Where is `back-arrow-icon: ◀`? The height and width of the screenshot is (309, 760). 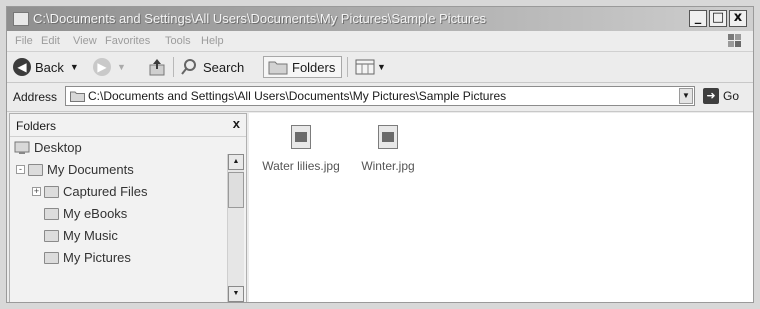
back-arrow-icon: ◀ is located at coordinates (22, 67).